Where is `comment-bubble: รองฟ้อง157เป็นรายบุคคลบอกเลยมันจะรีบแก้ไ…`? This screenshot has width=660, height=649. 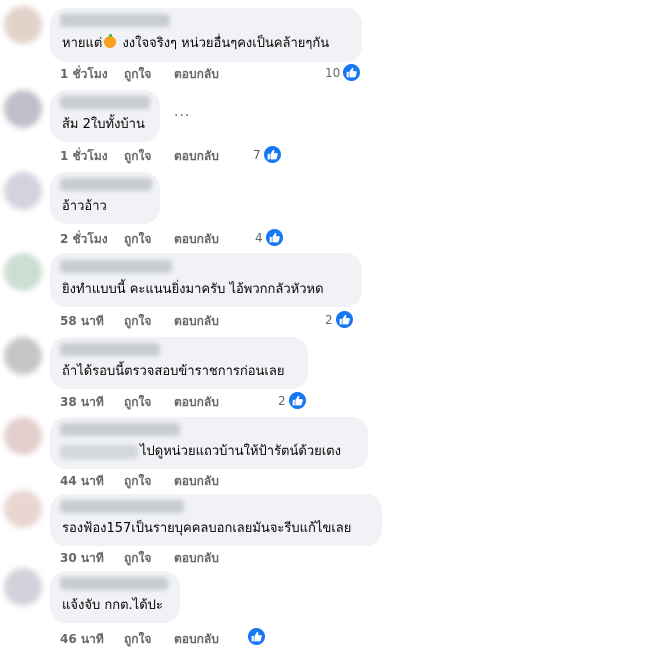
comment-bubble: รองฟ้อง157เป็นรายบุคคลบอกเลยมันจะรีบแก้ไ… is located at coordinates (216, 520).